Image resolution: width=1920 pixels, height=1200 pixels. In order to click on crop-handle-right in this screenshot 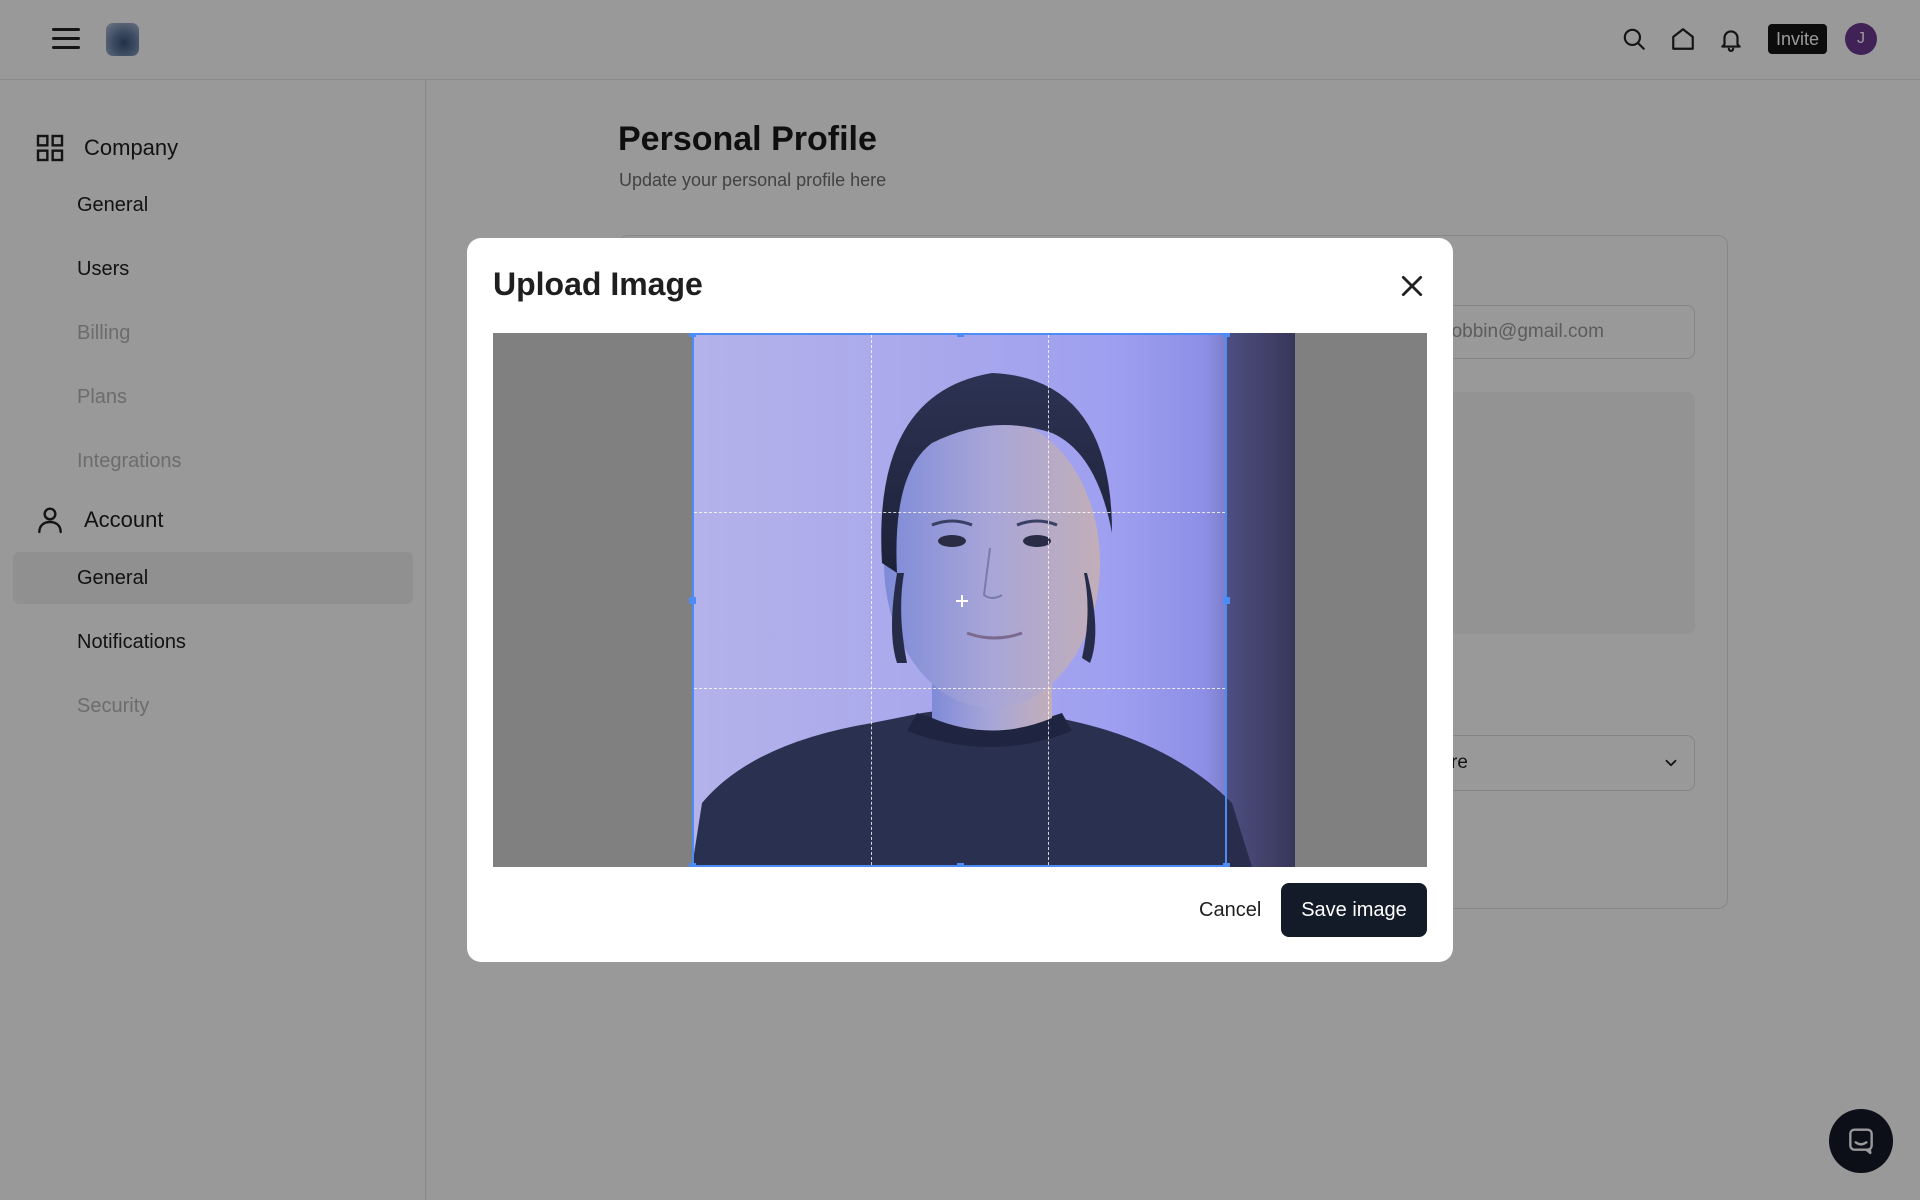, I will do `click(1226, 600)`.